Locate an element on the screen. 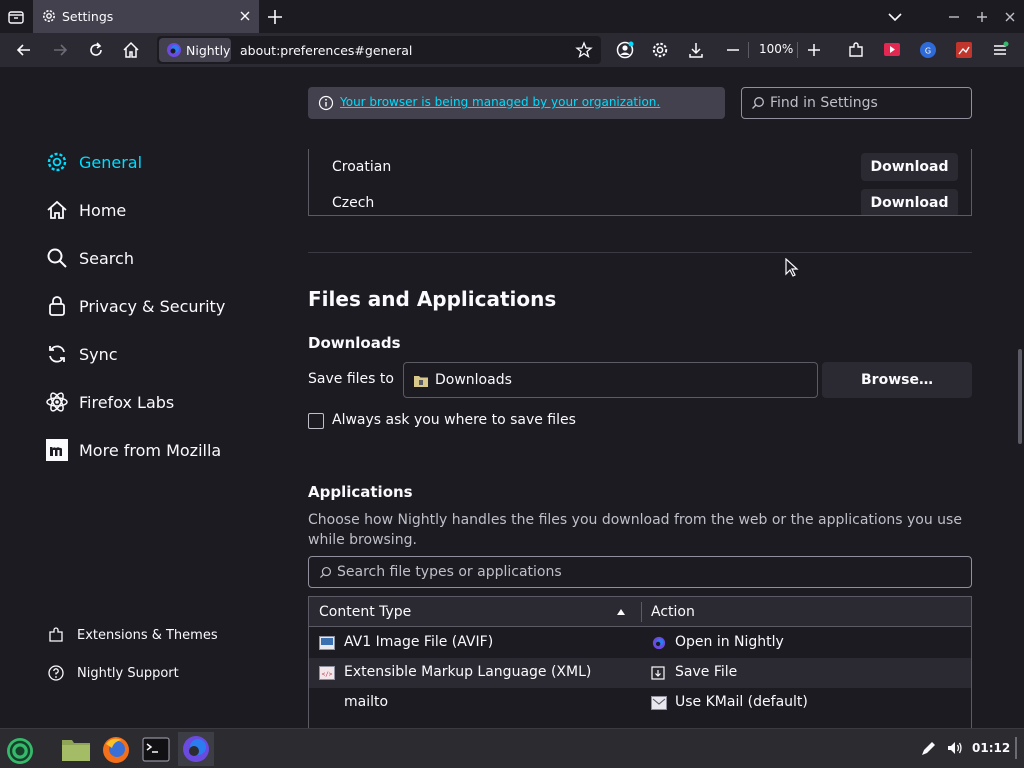  url-bar: Nightly about:preferences#general is located at coordinates (379, 50).